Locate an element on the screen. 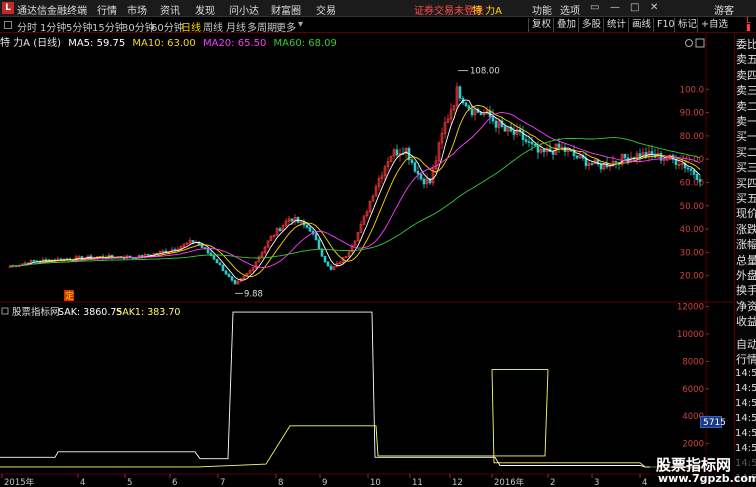  quote-label: 换手 is located at coordinates (746, 291).